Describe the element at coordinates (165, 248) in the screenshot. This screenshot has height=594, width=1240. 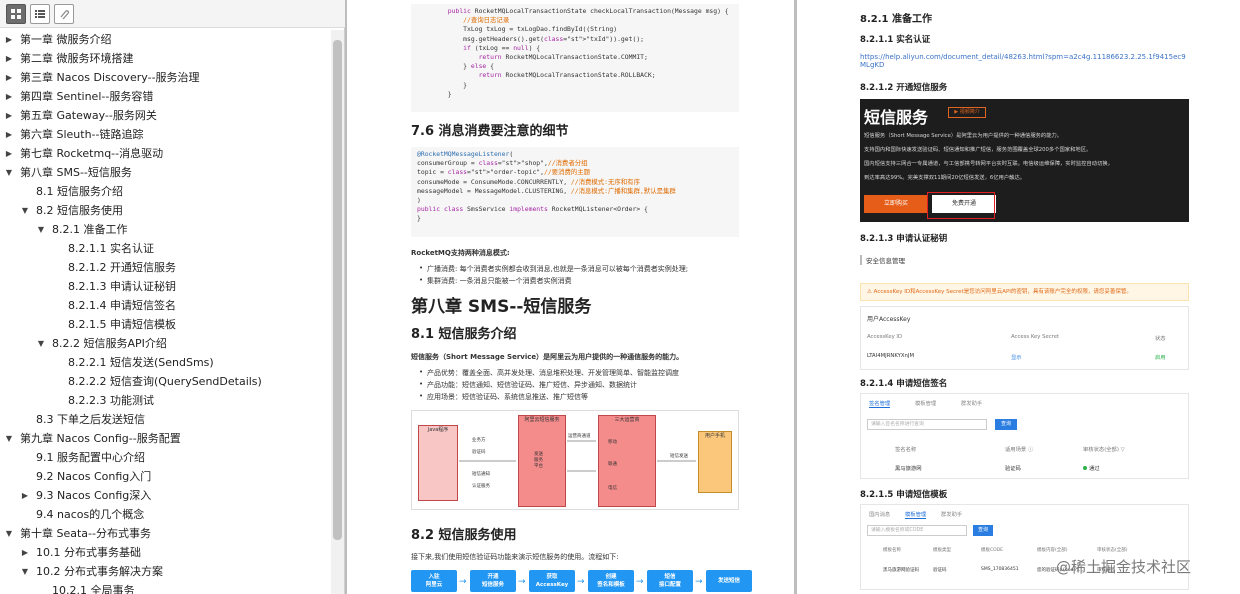
I see `toc-item: 8.2.1.1 实名认证` at that location.